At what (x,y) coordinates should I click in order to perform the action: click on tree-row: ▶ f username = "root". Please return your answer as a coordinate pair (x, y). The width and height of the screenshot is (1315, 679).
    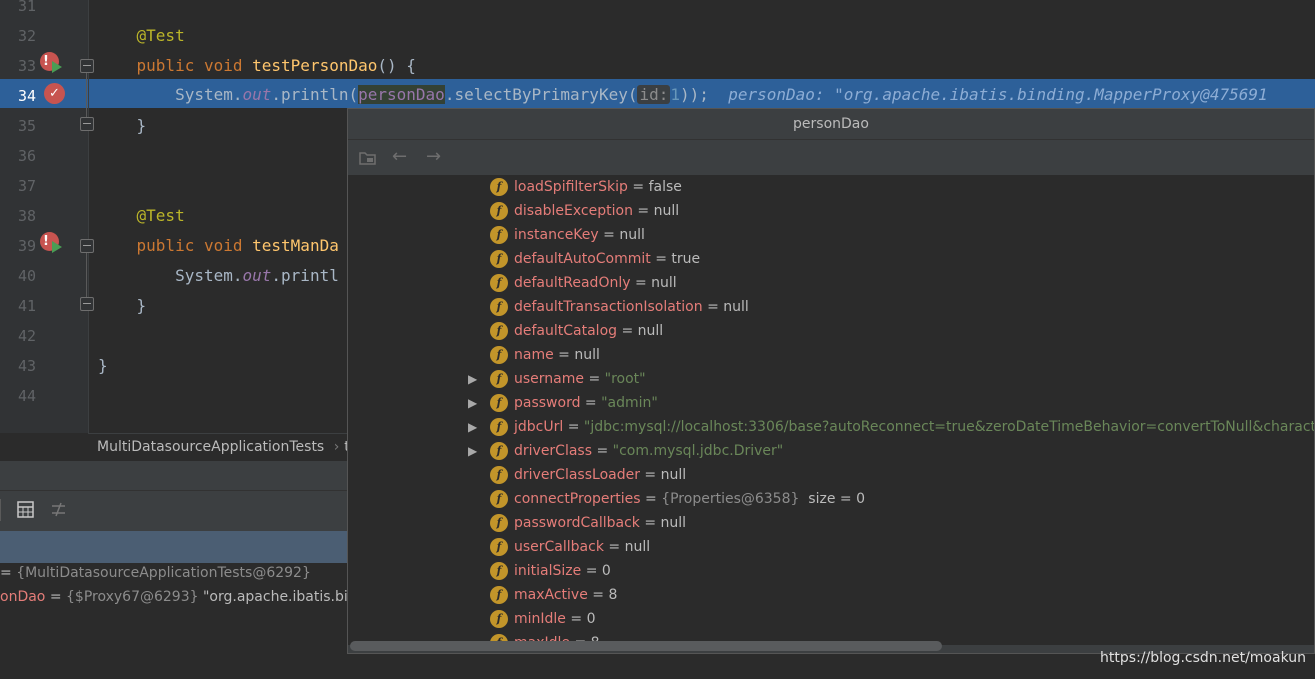
    Looking at the image, I should click on (831, 379).